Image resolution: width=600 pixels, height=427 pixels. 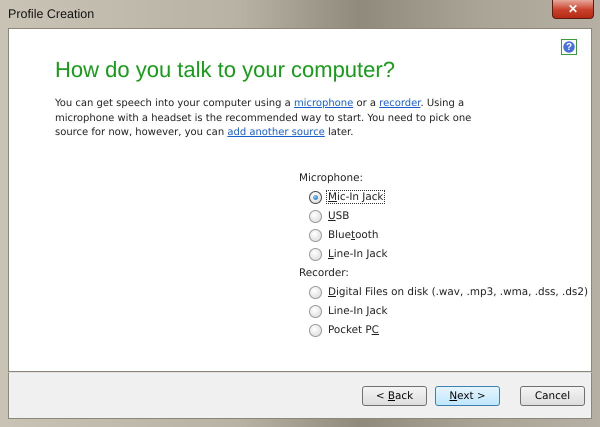 What do you see at coordinates (573, 9) in the screenshot?
I see `close-button: ✕` at bounding box center [573, 9].